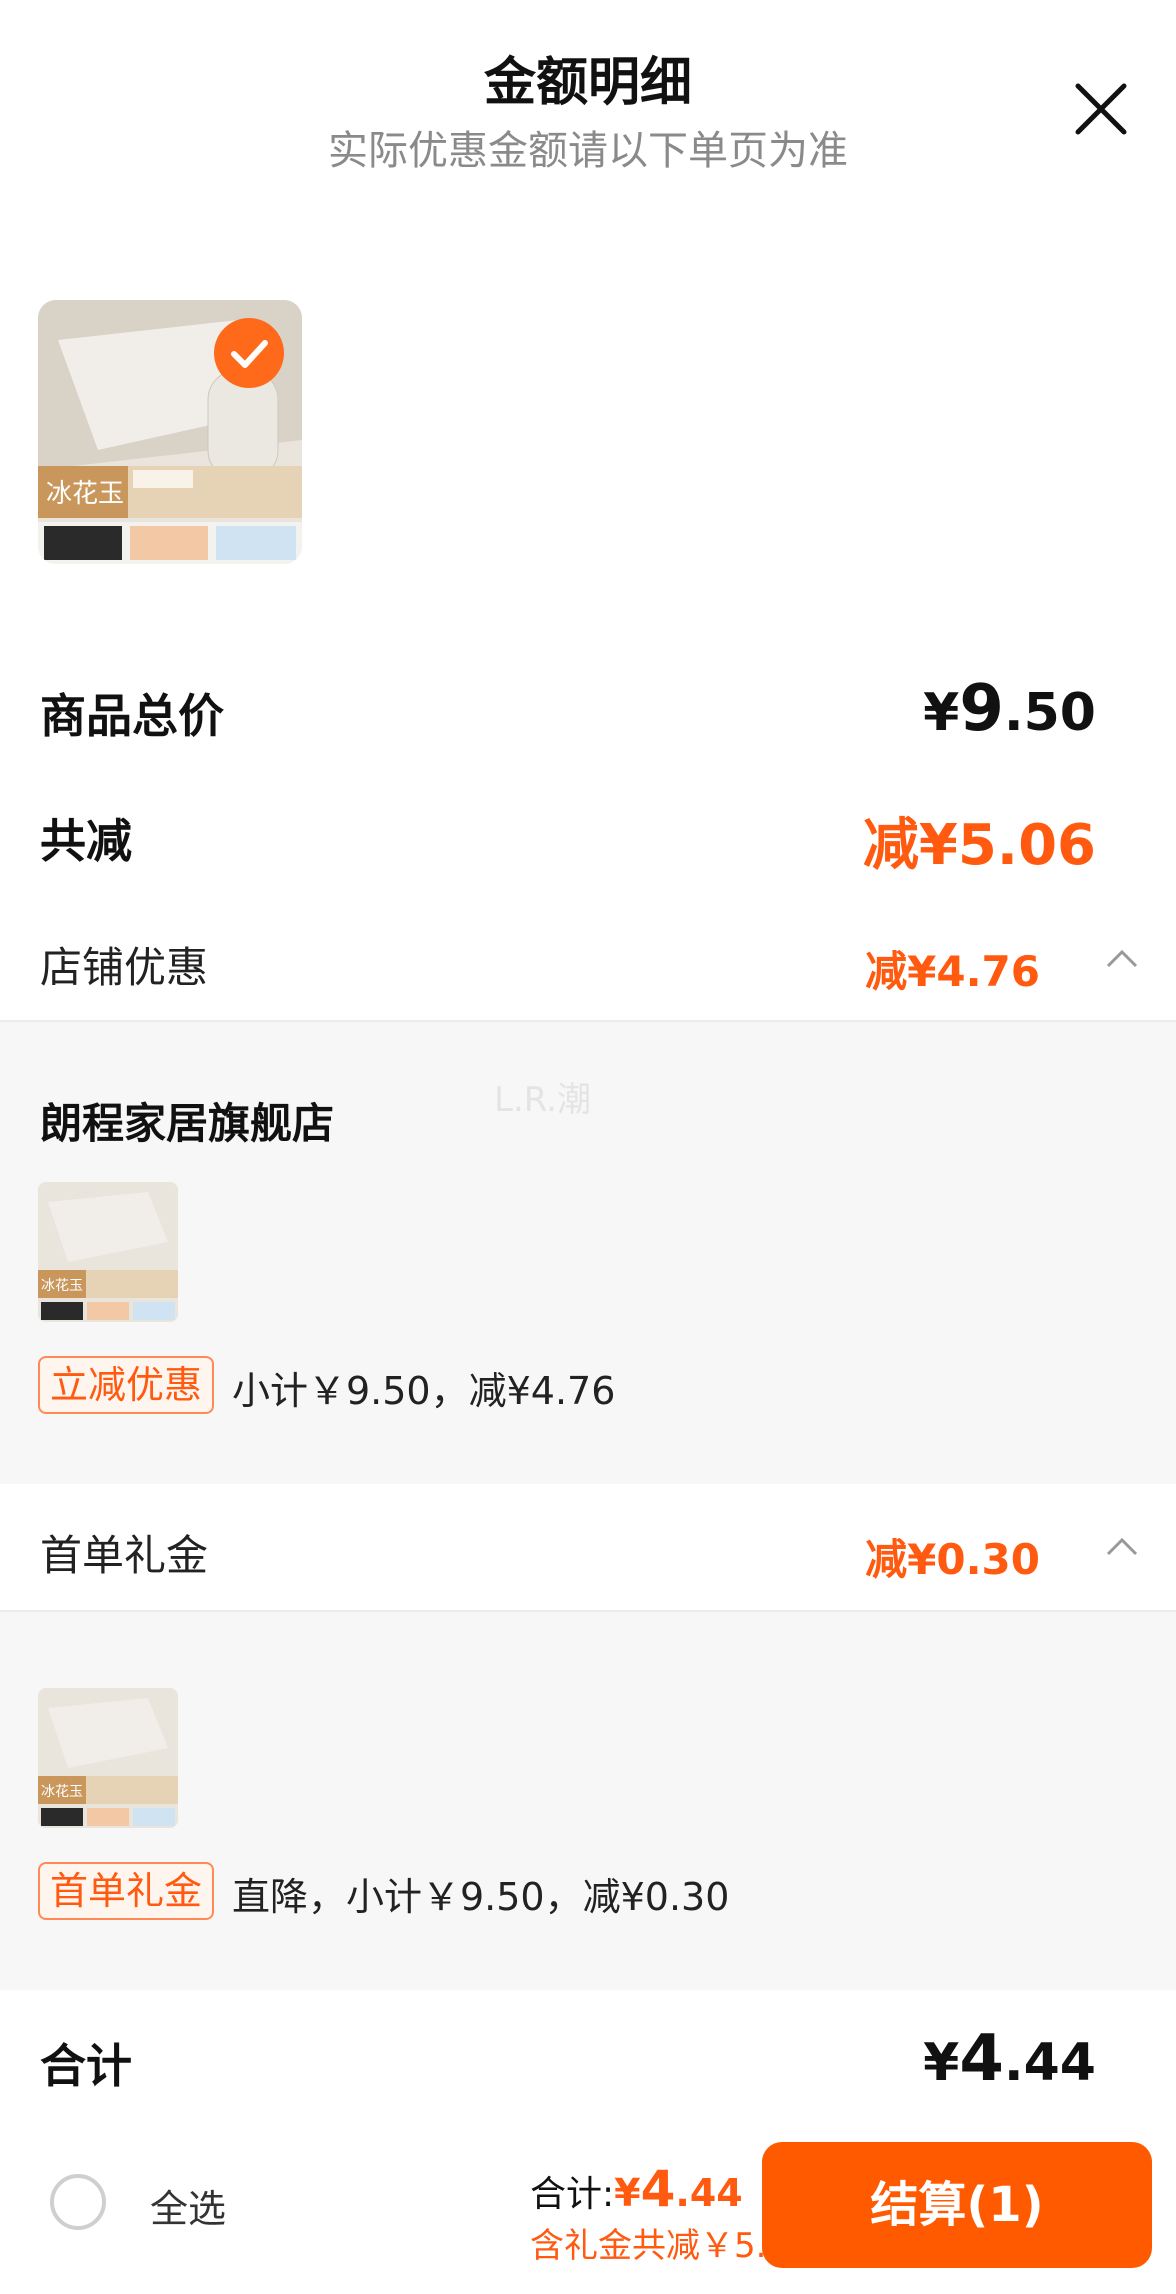 The height and width of the screenshot is (2294, 1176). I want to click on total-price-value: ¥9.50, so click(1009, 709).